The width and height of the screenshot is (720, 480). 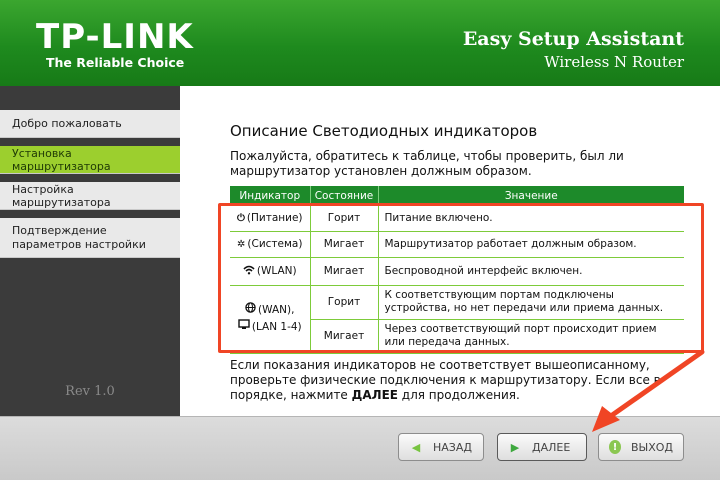 I want to click on meaning-cell: Беспроводной интерфейс включен., so click(x=531, y=271).